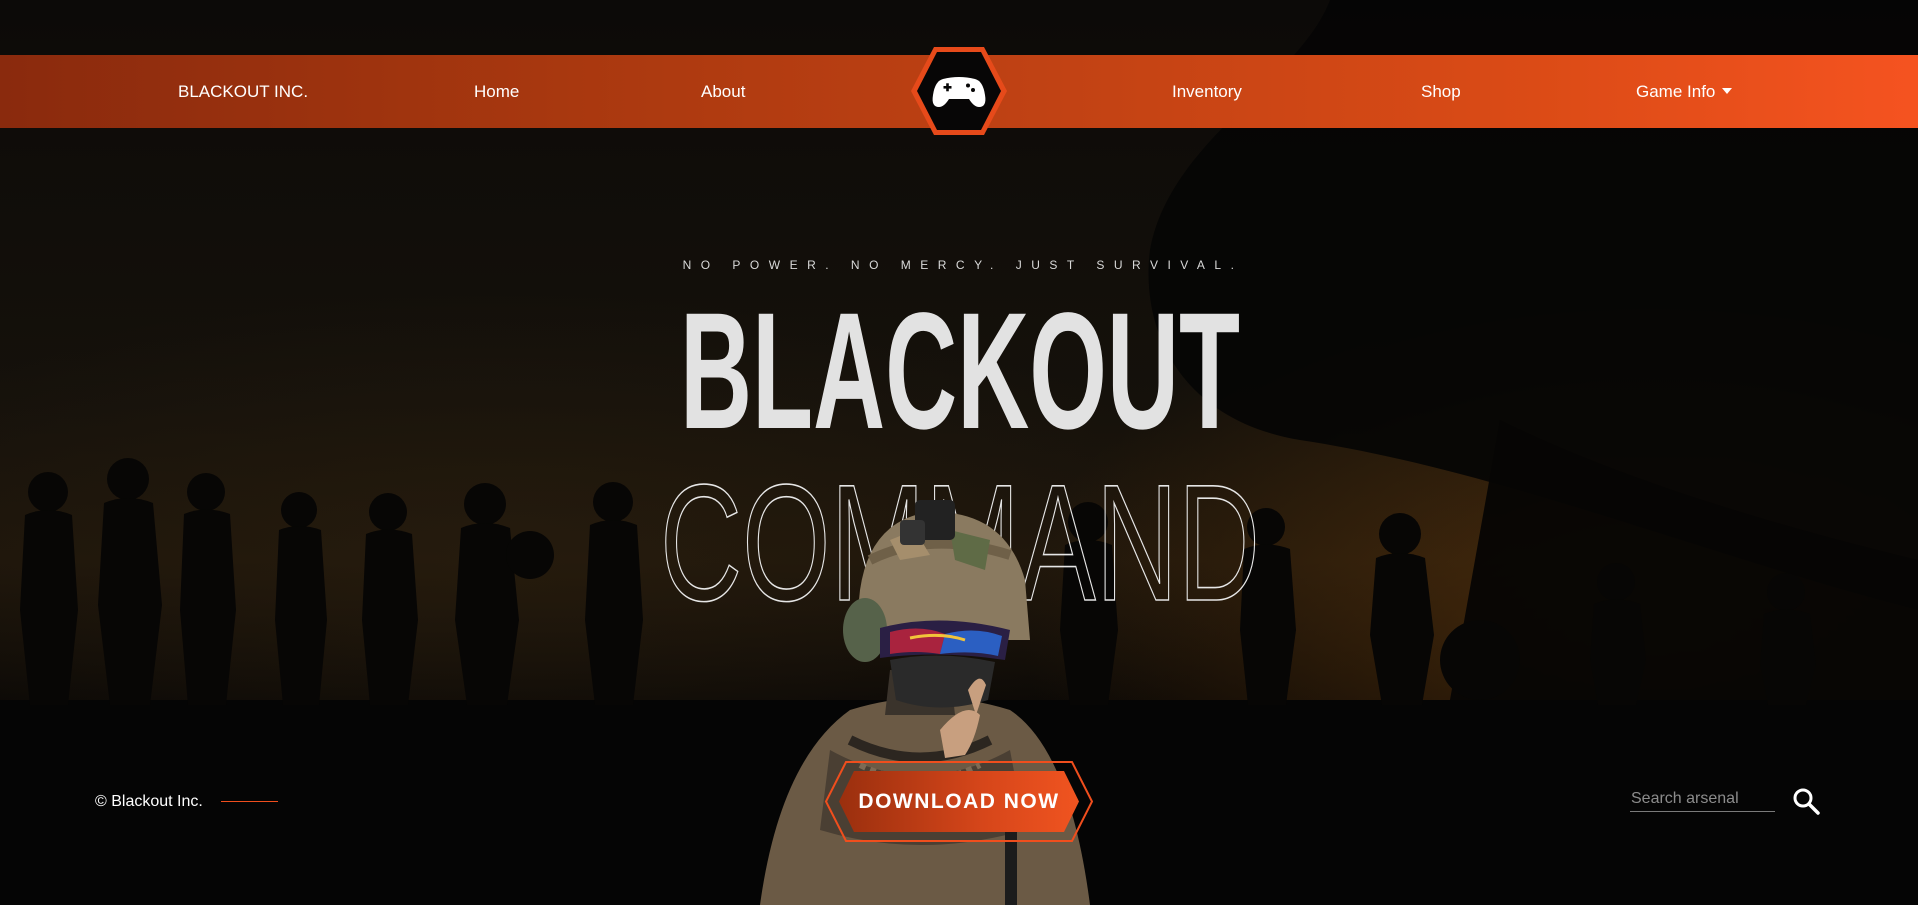 The width and height of the screenshot is (1918, 905). Describe the element at coordinates (959, 801) in the screenshot. I see `download-now-button` at that location.